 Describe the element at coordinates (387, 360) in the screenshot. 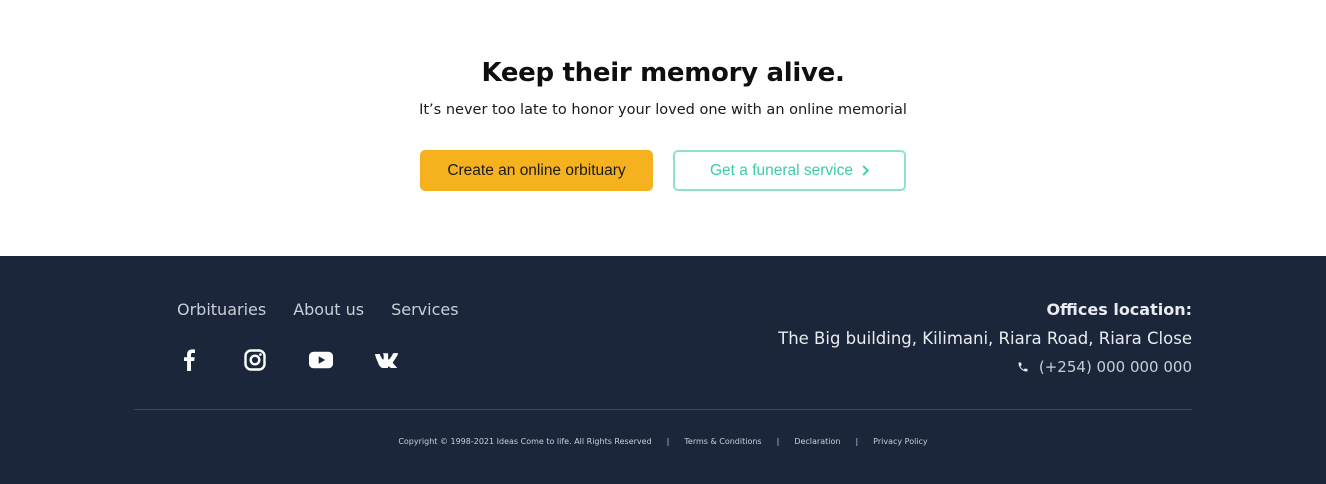

I see `vk-icon` at that location.